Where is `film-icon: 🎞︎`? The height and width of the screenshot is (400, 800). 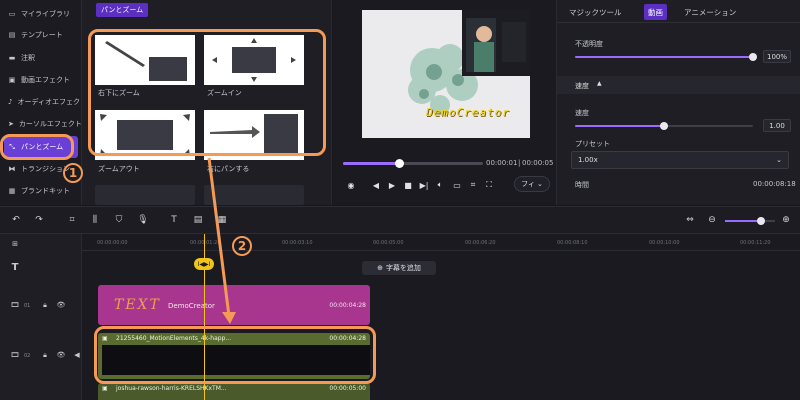 film-icon: 🎞︎ is located at coordinates (15, 305).